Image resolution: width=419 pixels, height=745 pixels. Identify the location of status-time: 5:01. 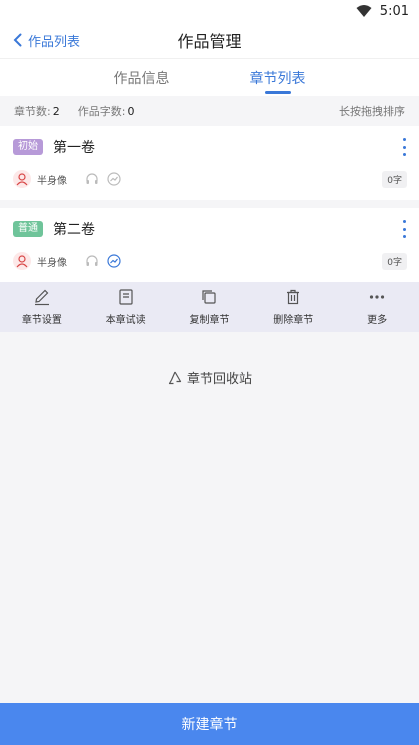
(394, 11).